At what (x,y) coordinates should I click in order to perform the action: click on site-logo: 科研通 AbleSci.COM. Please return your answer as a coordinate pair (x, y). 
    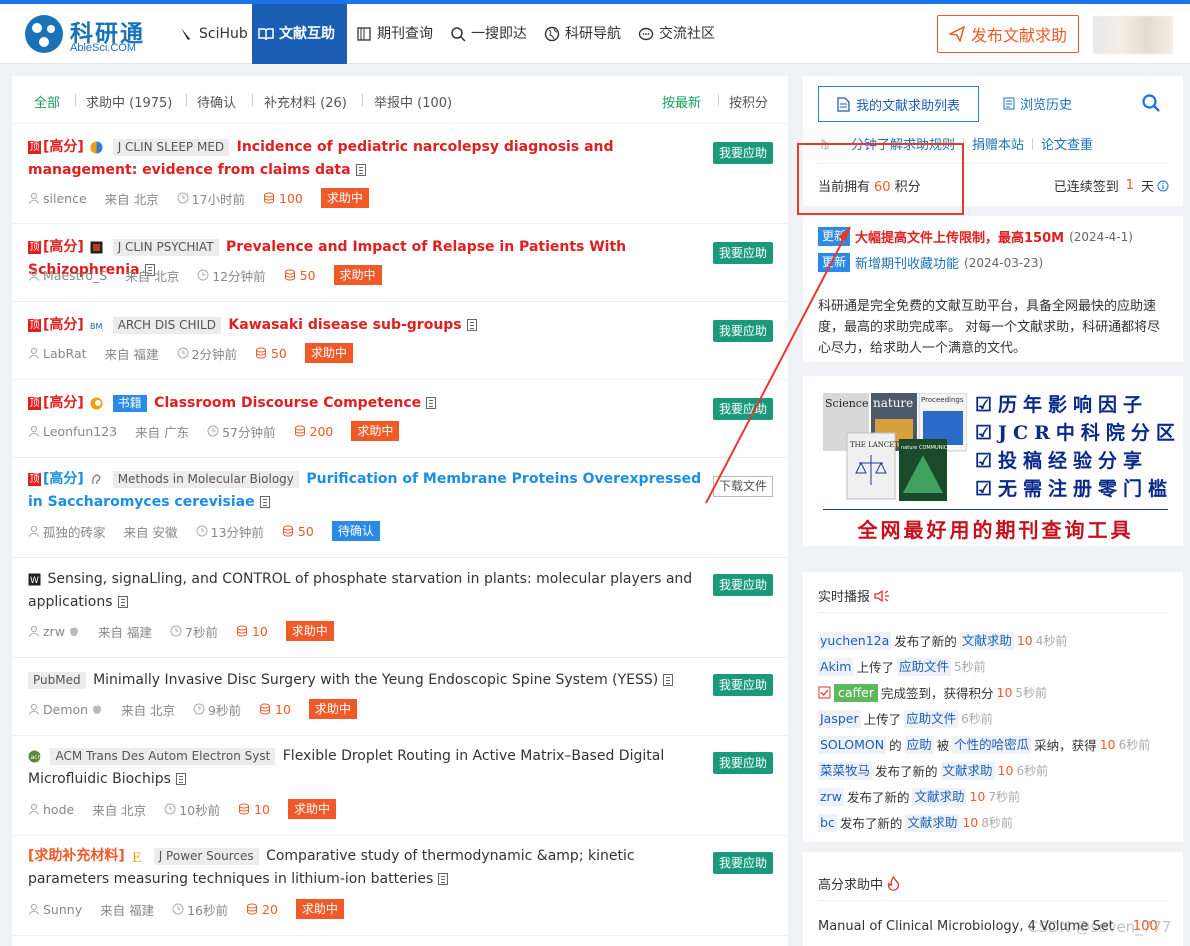
    Looking at the image, I should click on (86, 35).